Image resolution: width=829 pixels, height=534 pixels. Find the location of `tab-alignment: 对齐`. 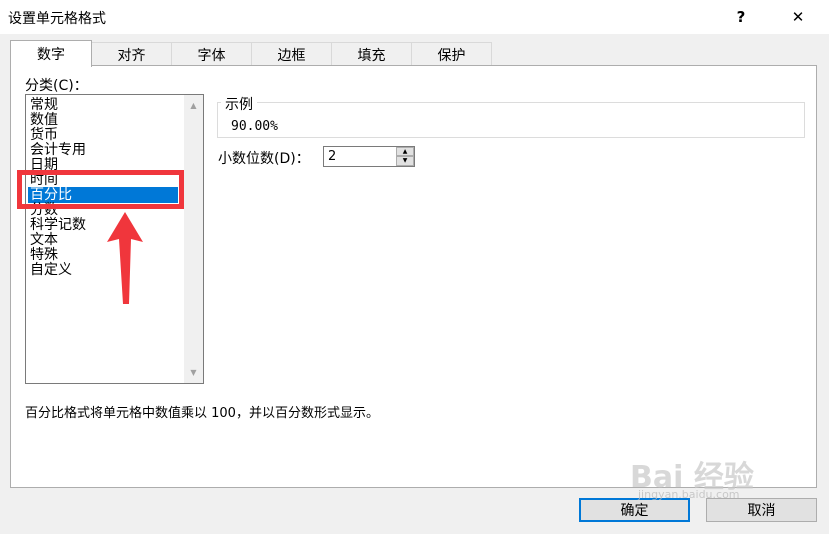

tab-alignment: 对齐 is located at coordinates (131, 54).